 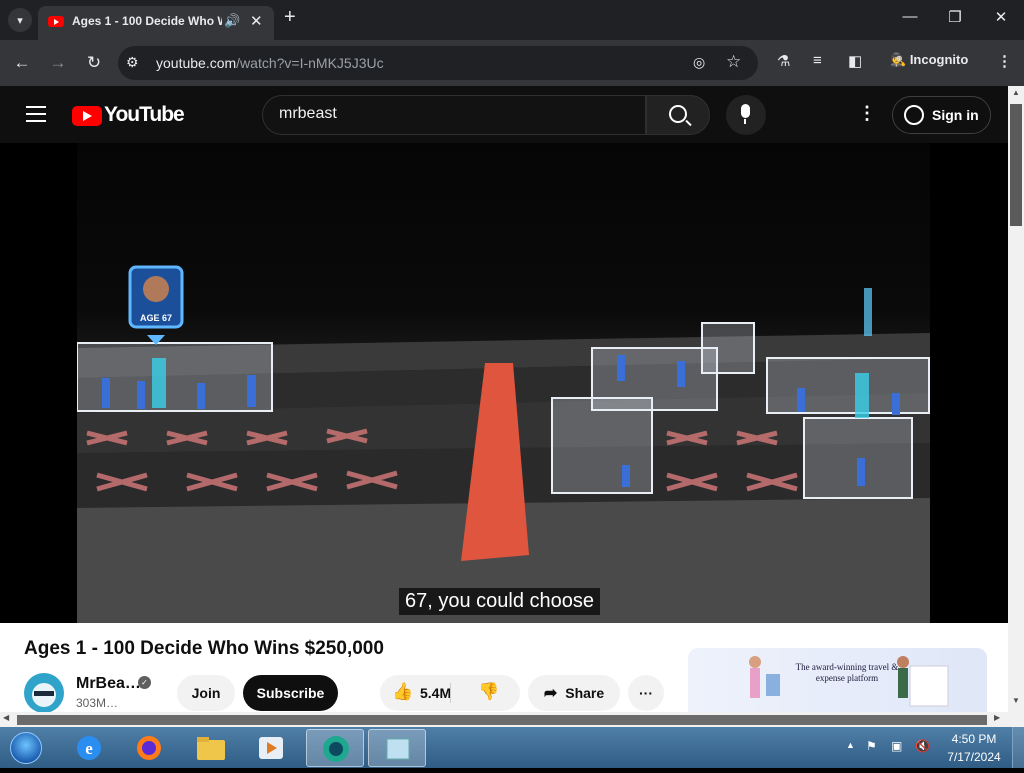 I want to click on search-box, so click(x=454, y=115).